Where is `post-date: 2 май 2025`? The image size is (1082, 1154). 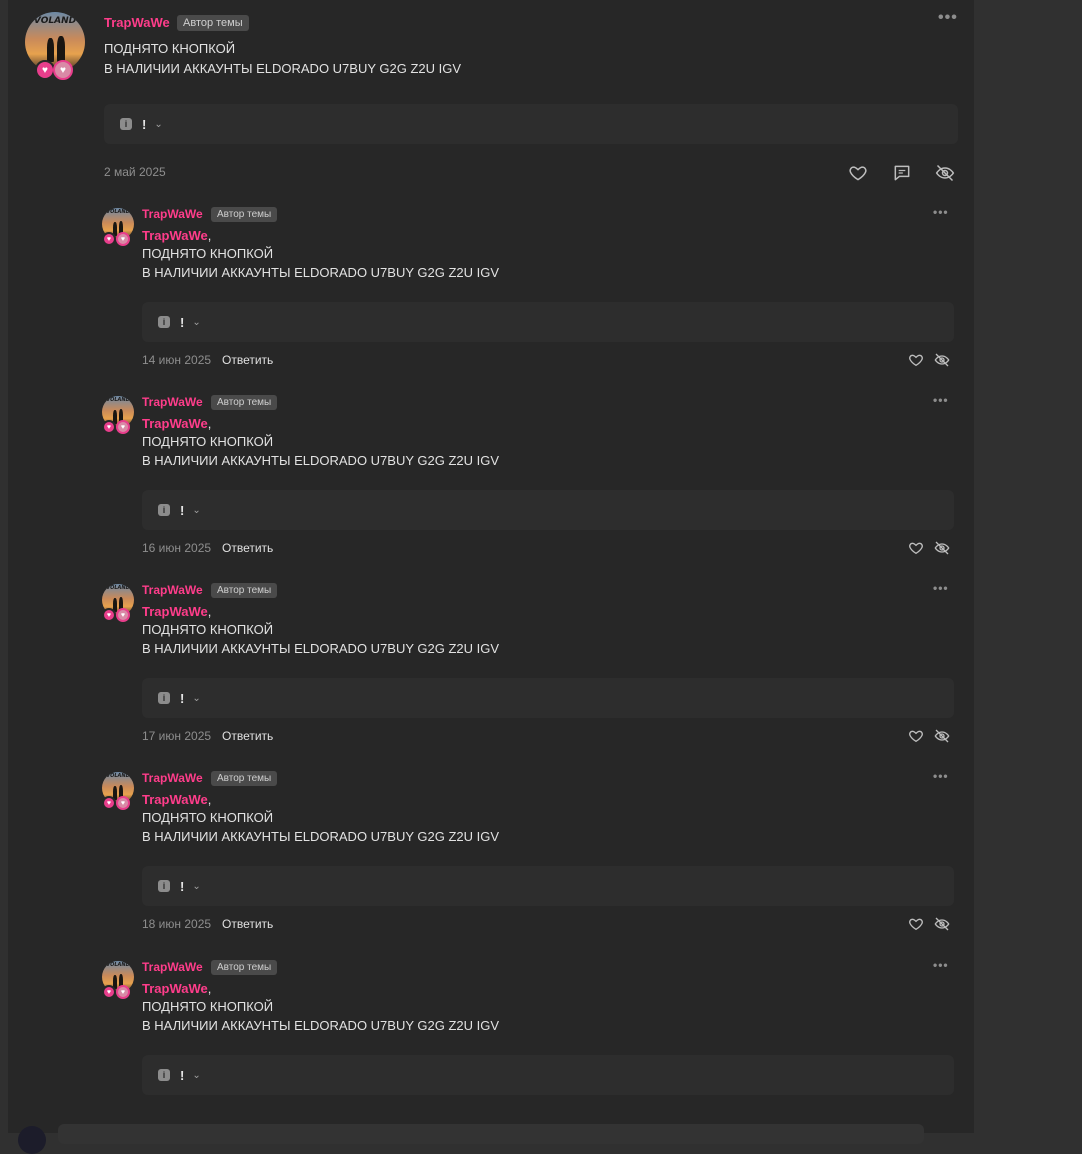
post-date: 2 май 2025 is located at coordinates (135, 172).